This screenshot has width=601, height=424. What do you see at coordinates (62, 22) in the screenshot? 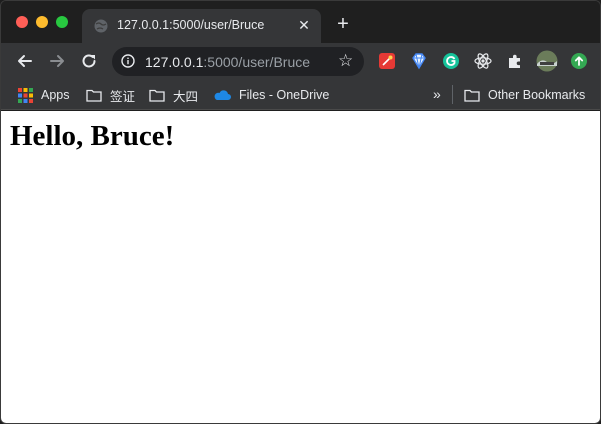
I see `window-maximize-button` at bounding box center [62, 22].